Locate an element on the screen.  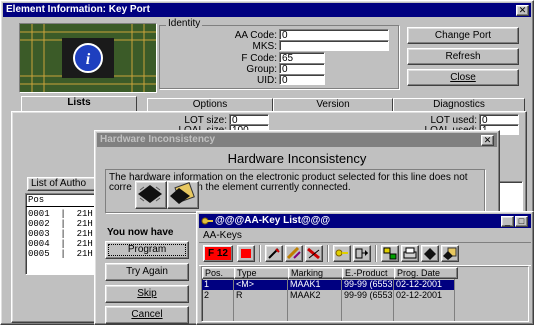
eraser-icon is located at coordinates (314, 253).